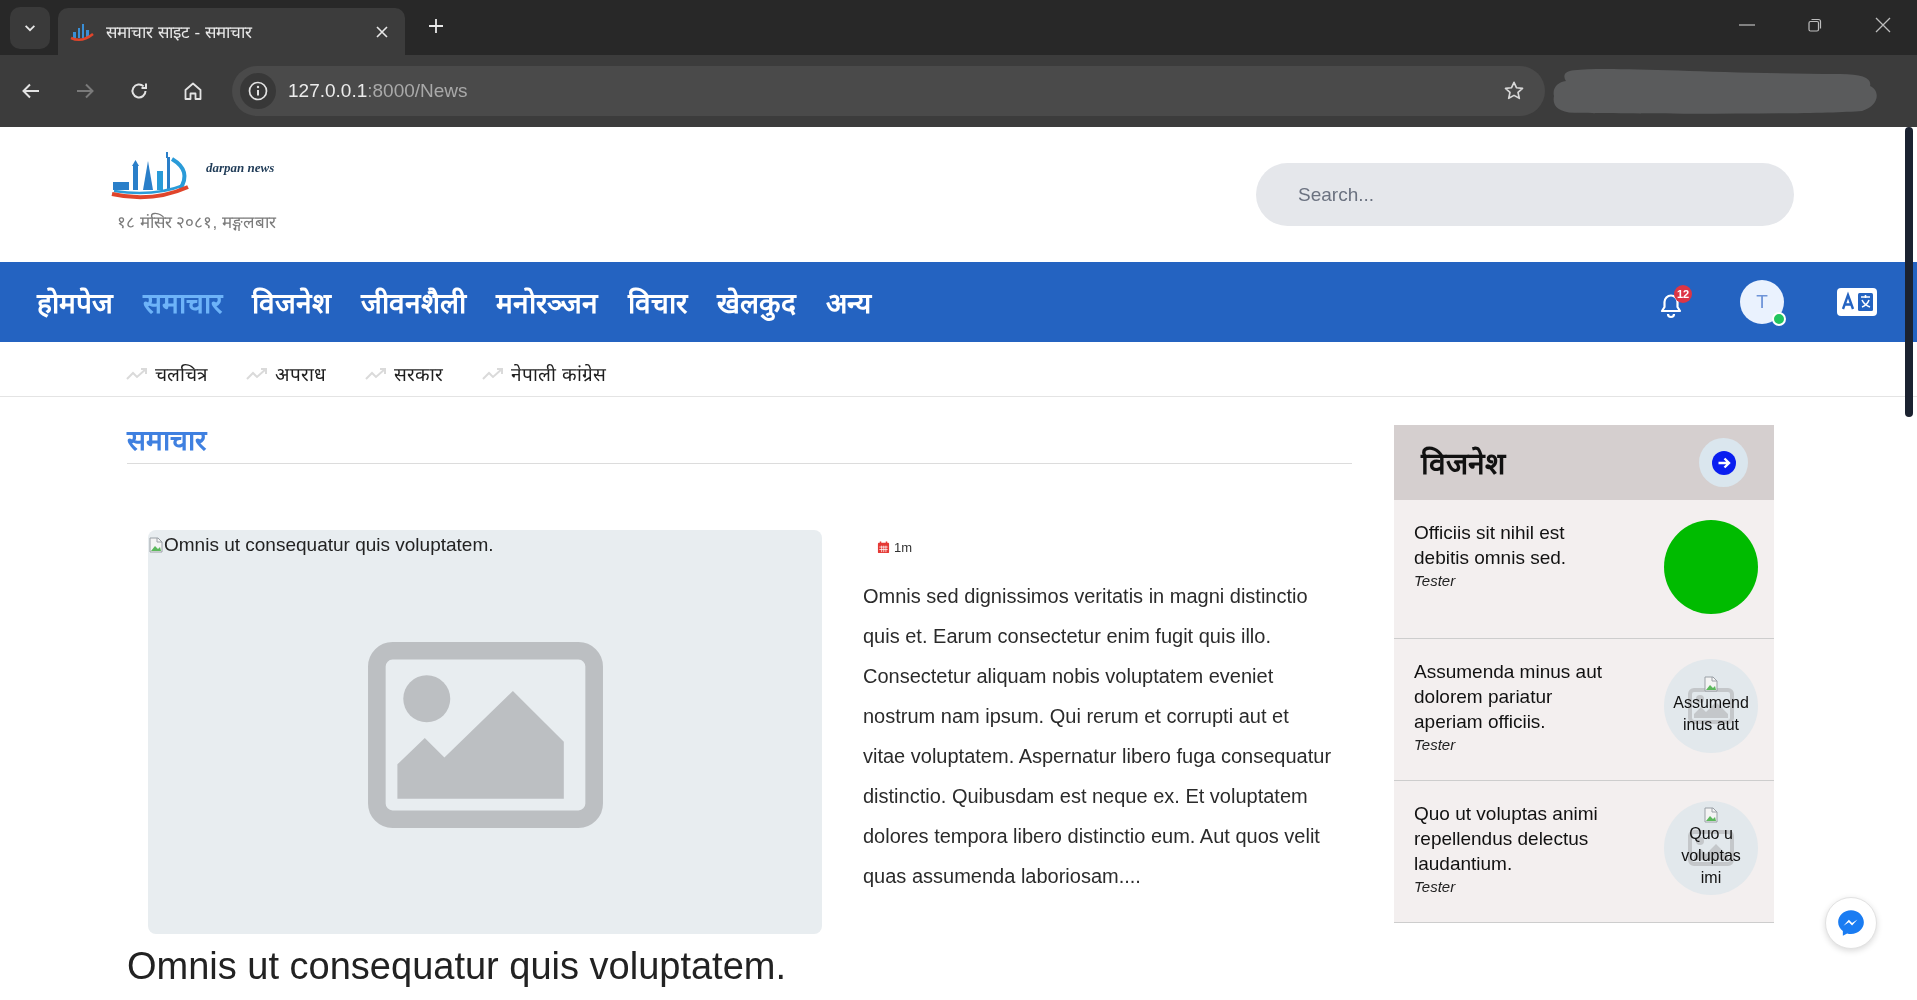 This screenshot has width=1917, height=1000. Describe the element at coordinates (179, 32) in the screenshot. I see `tab-title: समाचार साइट - समाचार` at that location.